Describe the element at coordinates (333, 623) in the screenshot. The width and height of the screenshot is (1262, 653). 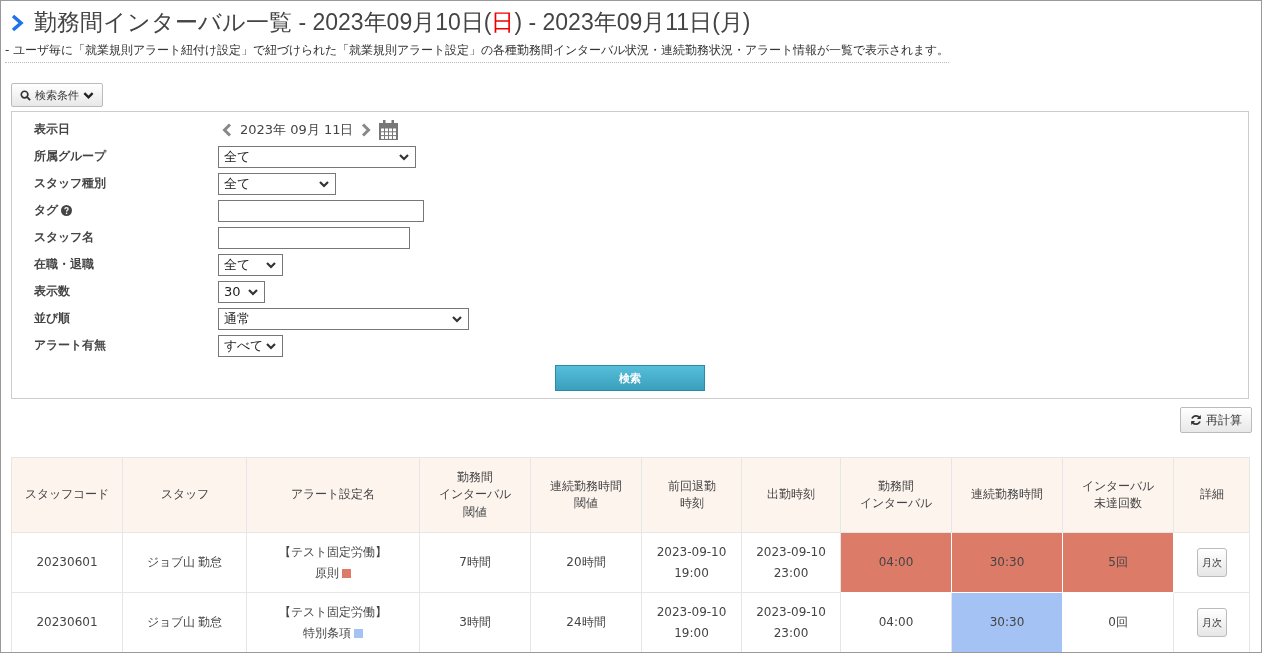
I see `alert-setting-name: 【テスト固定労働】 特別条項` at that location.